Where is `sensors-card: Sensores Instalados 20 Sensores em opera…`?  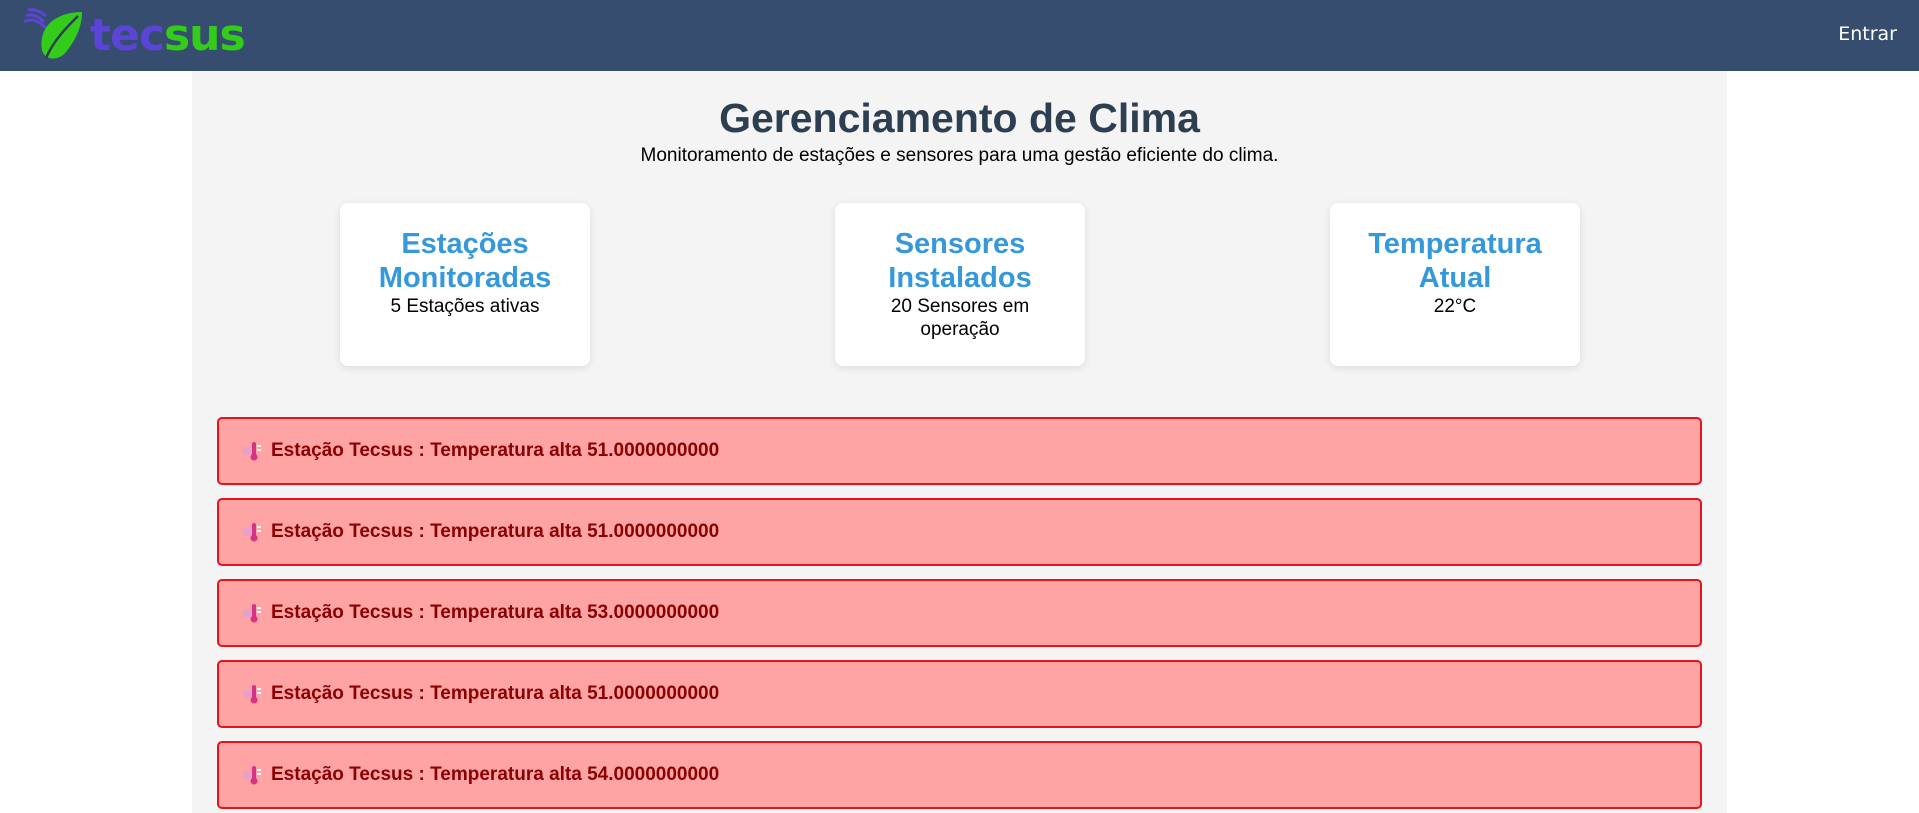 sensors-card: Sensores Instalados 20 Sensores em opera… is located at coordinates (960, 284).